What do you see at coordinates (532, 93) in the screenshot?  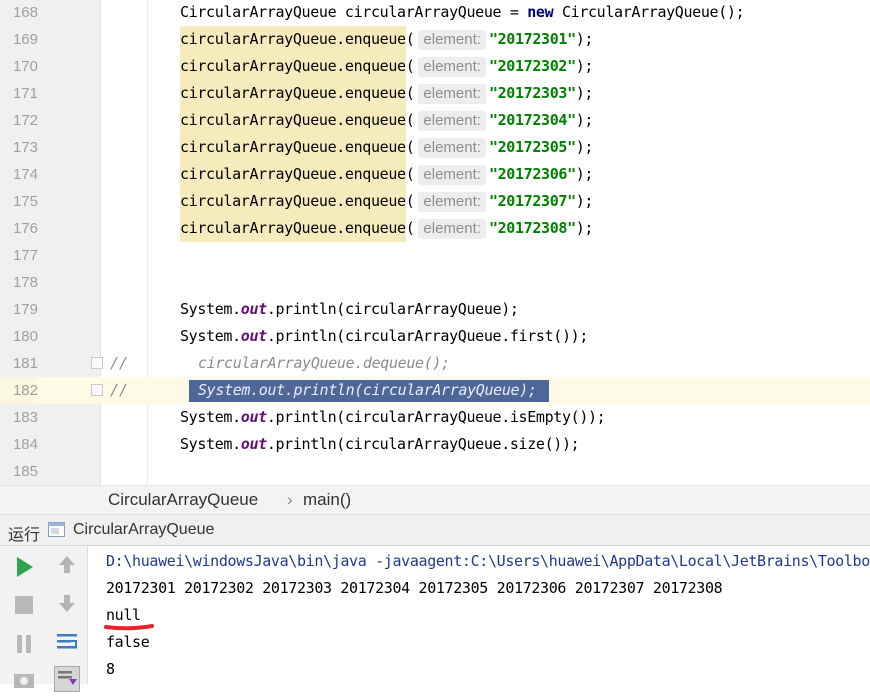 I see `string-literal: "20172303"` at bounding box center [532, 93].